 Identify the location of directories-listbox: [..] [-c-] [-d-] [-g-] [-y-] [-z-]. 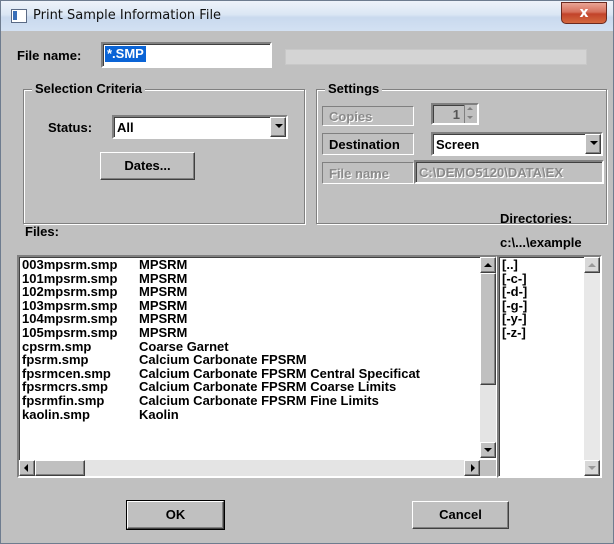
(549, 366).